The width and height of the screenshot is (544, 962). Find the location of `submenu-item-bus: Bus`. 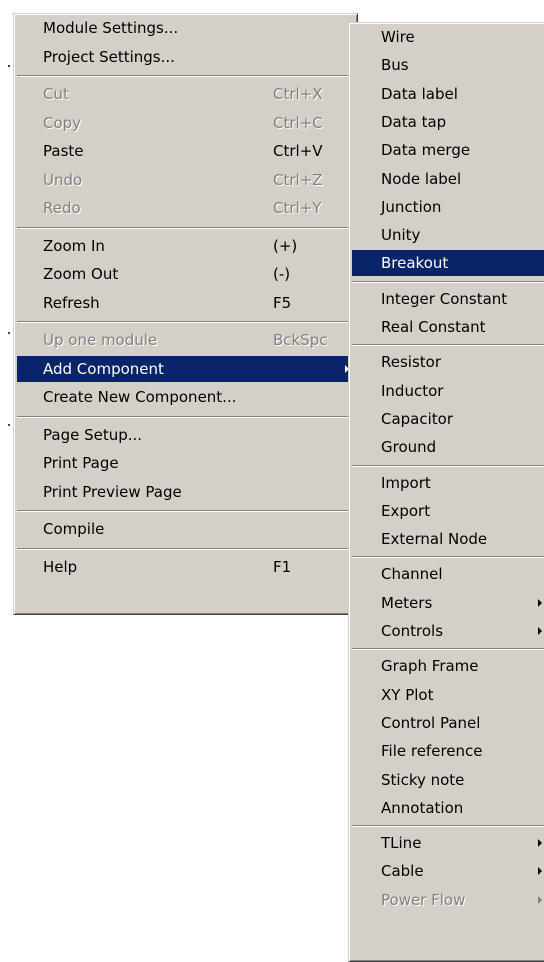

submenu-item-bus: Bus is located at coordinates (448, 65).